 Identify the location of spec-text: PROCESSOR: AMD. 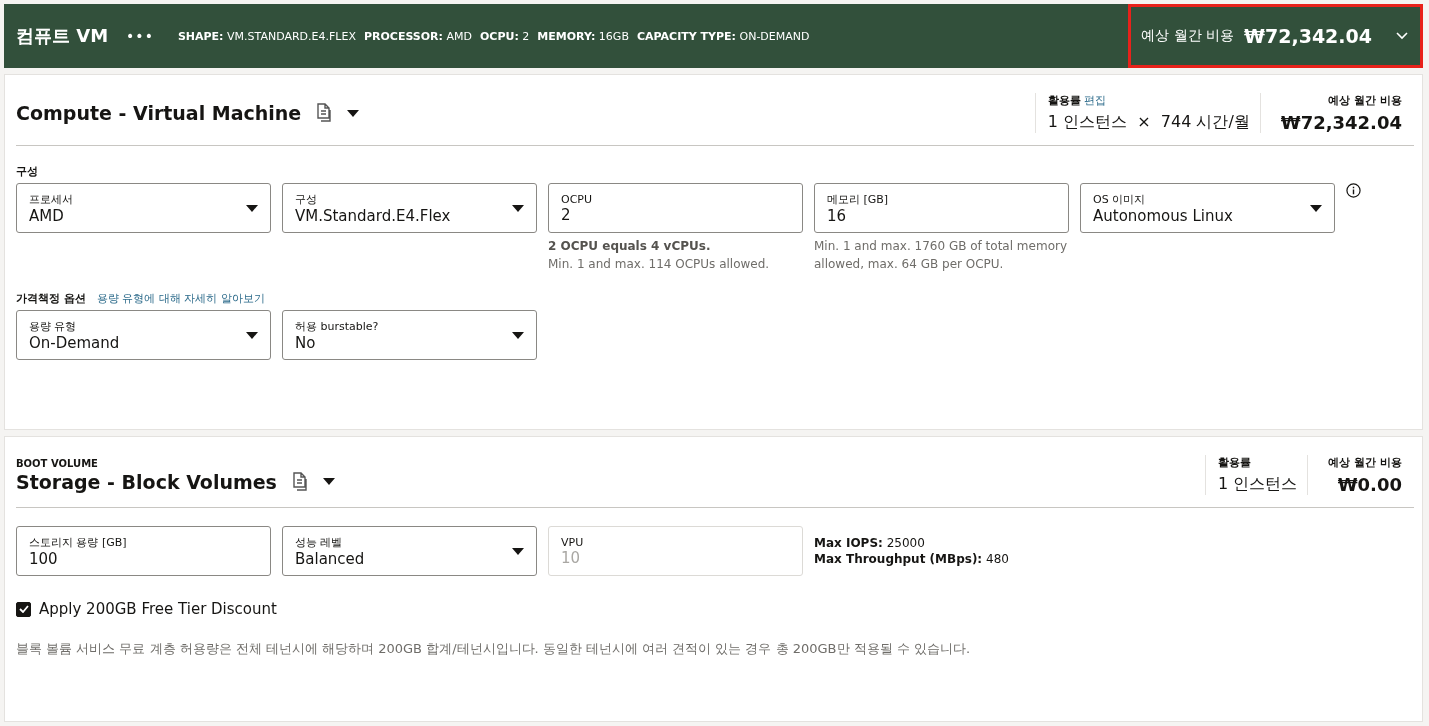
(417, 36).